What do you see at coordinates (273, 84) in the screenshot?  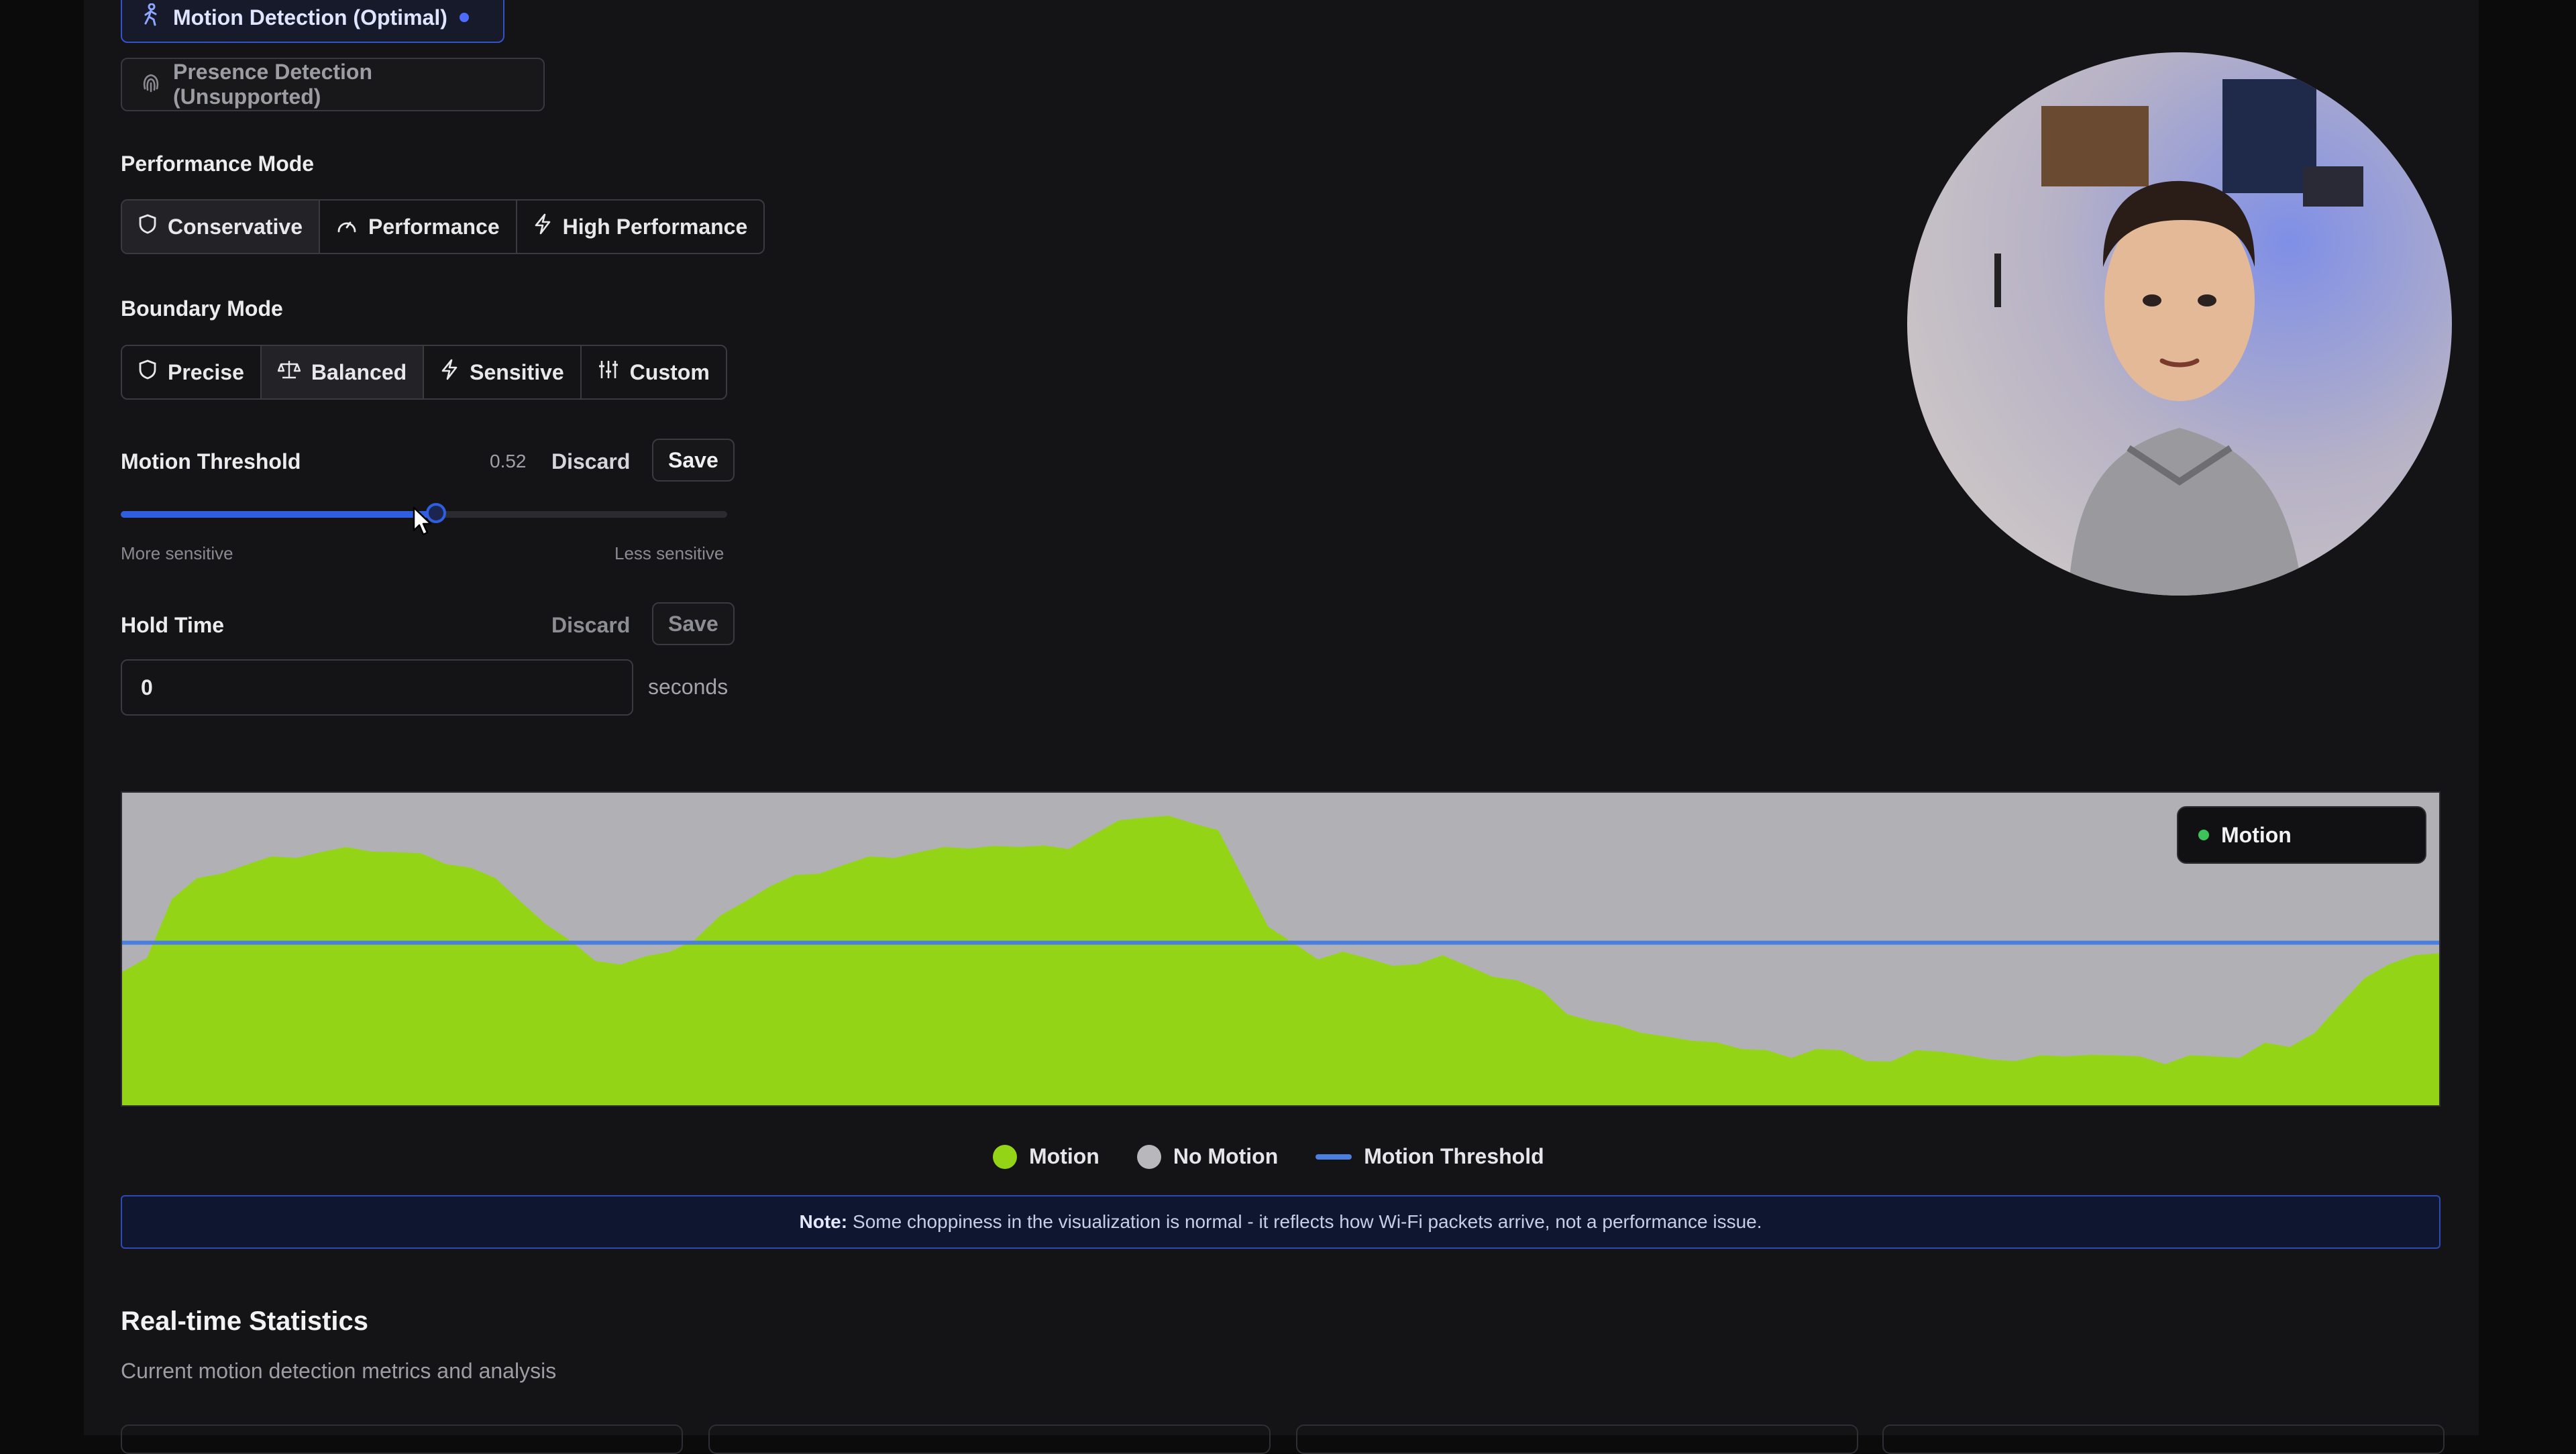 I see `presence-detection-label: Presence Detection (Unsupported)` at bounding box center [273, 84].